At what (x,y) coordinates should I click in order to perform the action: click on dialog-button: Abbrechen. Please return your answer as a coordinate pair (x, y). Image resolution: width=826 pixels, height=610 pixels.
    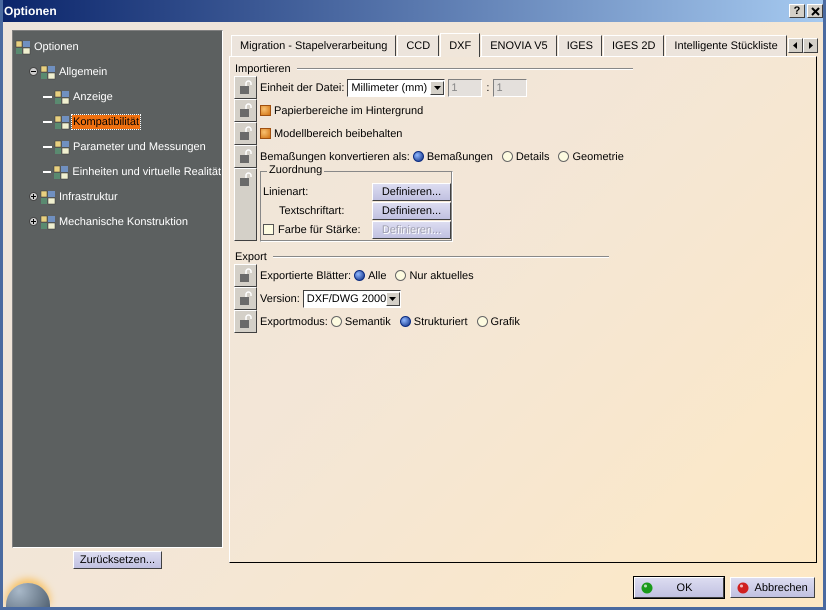
    Looking at the image, I should click on (772, 587).